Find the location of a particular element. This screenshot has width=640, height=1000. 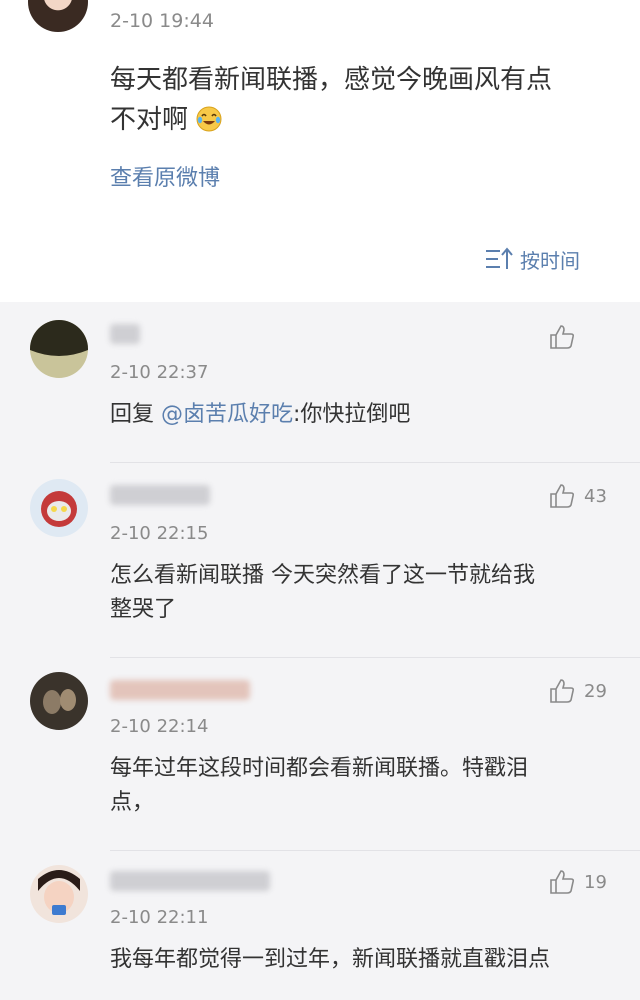

post-text-line2: 不对啊 is located at coordinates (149, 120).